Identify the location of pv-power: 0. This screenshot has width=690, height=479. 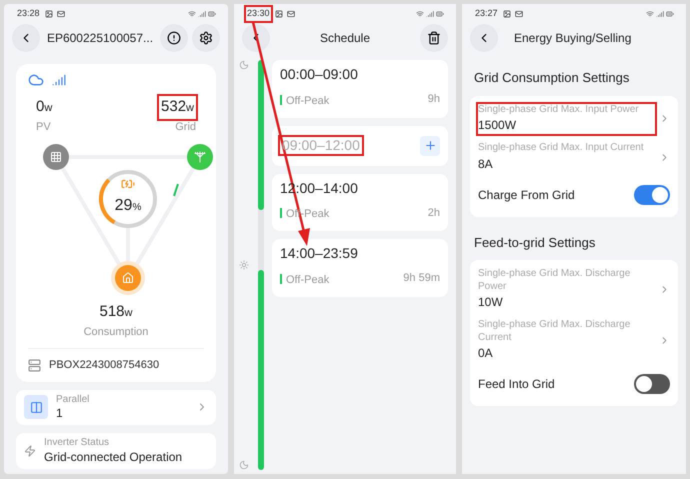
(40, 107).